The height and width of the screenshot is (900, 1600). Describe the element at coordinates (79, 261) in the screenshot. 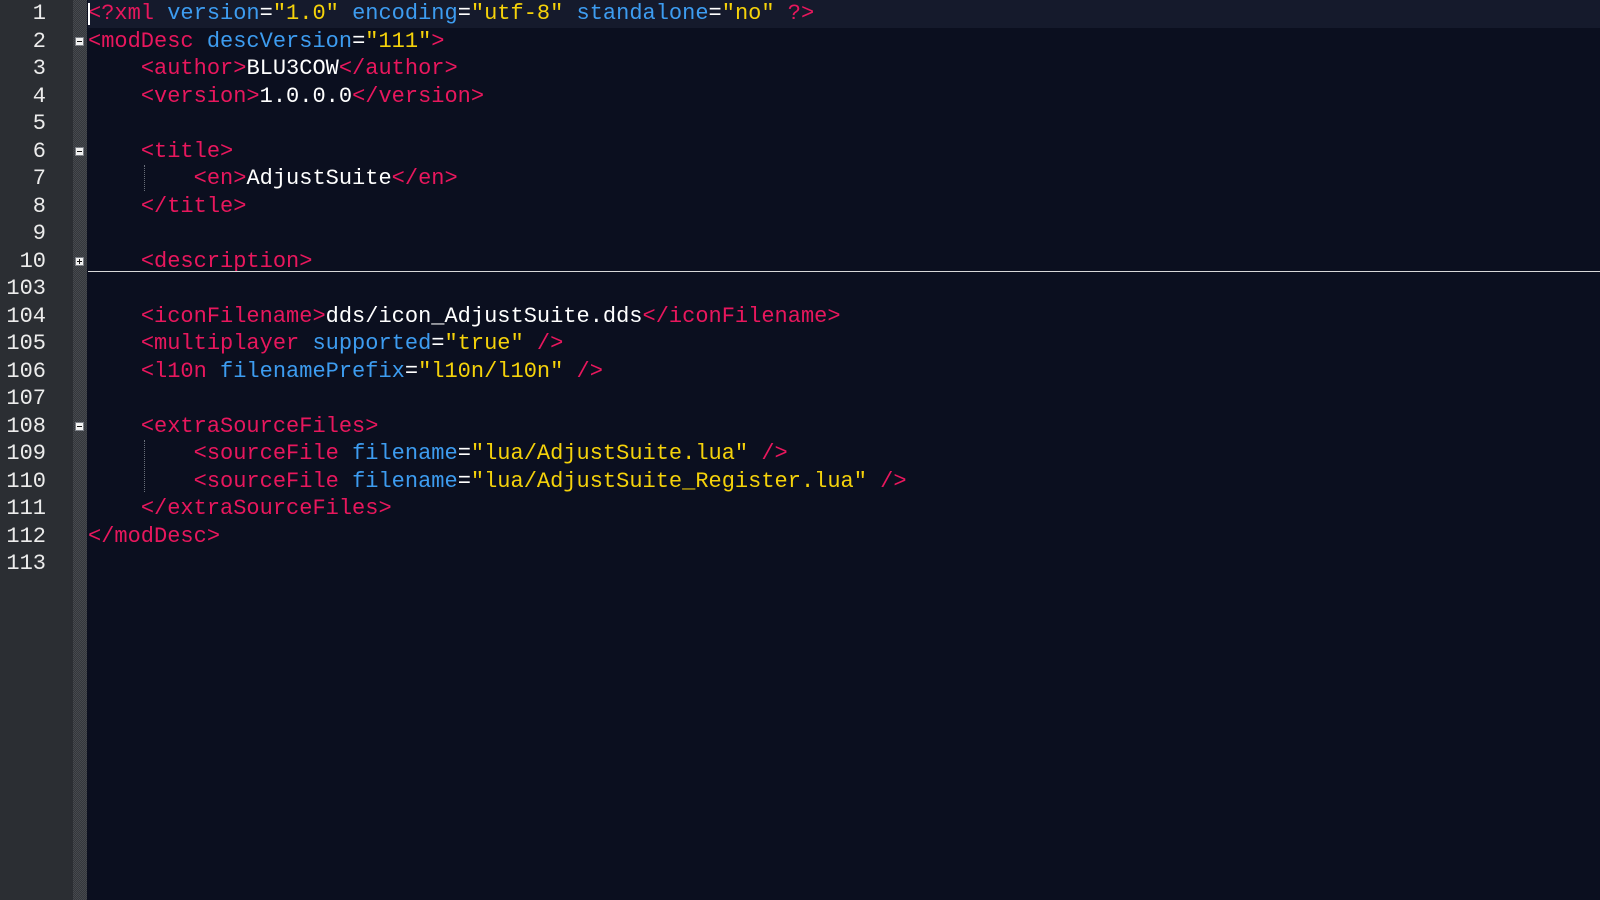

I see `fold-expand-icon` at that location.